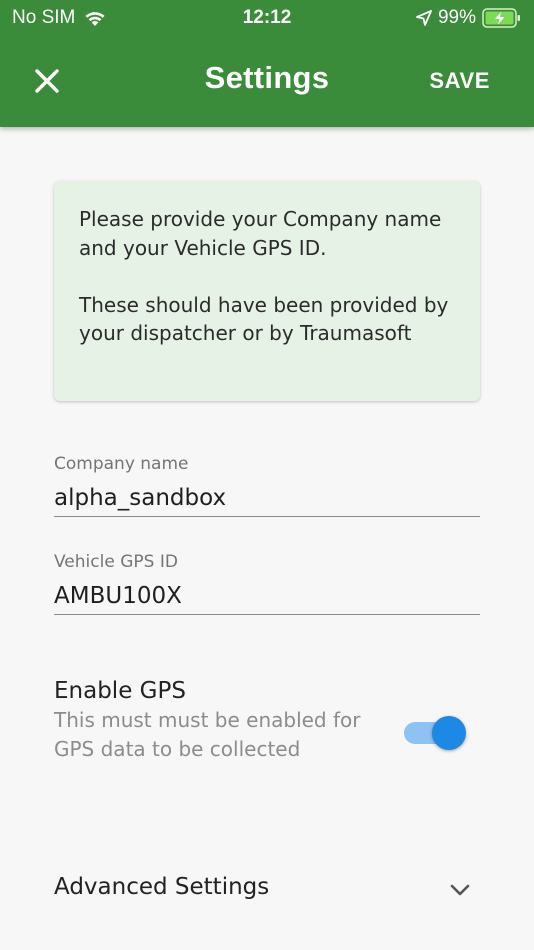 The height and width of the screenshot is (950, 534). What do you see at coordinates (267, 81) in the screenshot?
I see `toolbar: Settings SAVE` at bounding box center [267, 81].